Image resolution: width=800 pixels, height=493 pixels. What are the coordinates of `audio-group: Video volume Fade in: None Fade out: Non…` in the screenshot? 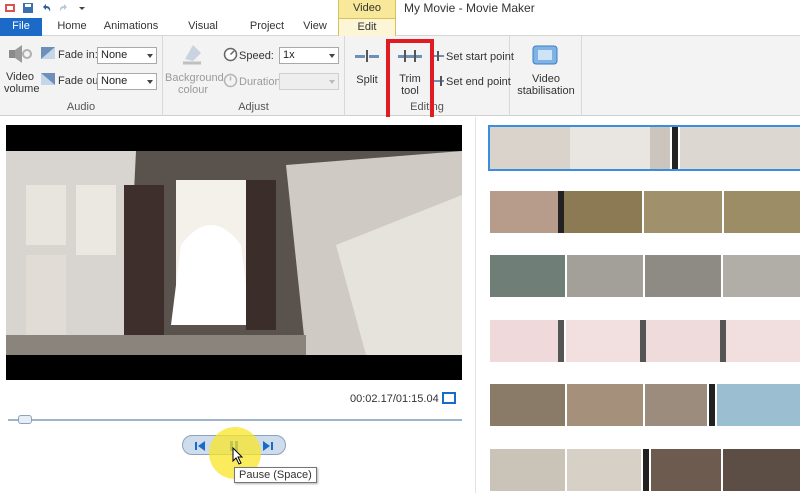 It's located at (81, 76).